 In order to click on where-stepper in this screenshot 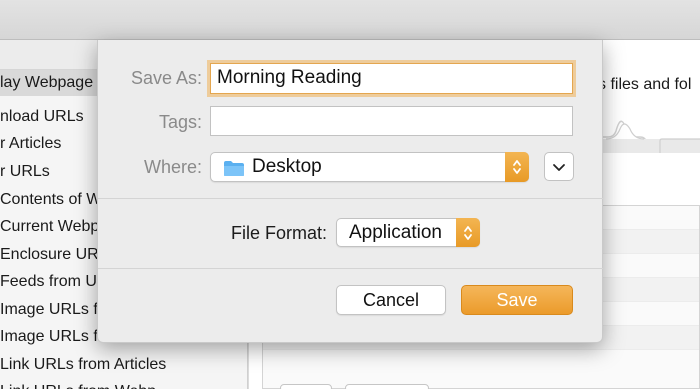, I will do `click(517, 167)`.